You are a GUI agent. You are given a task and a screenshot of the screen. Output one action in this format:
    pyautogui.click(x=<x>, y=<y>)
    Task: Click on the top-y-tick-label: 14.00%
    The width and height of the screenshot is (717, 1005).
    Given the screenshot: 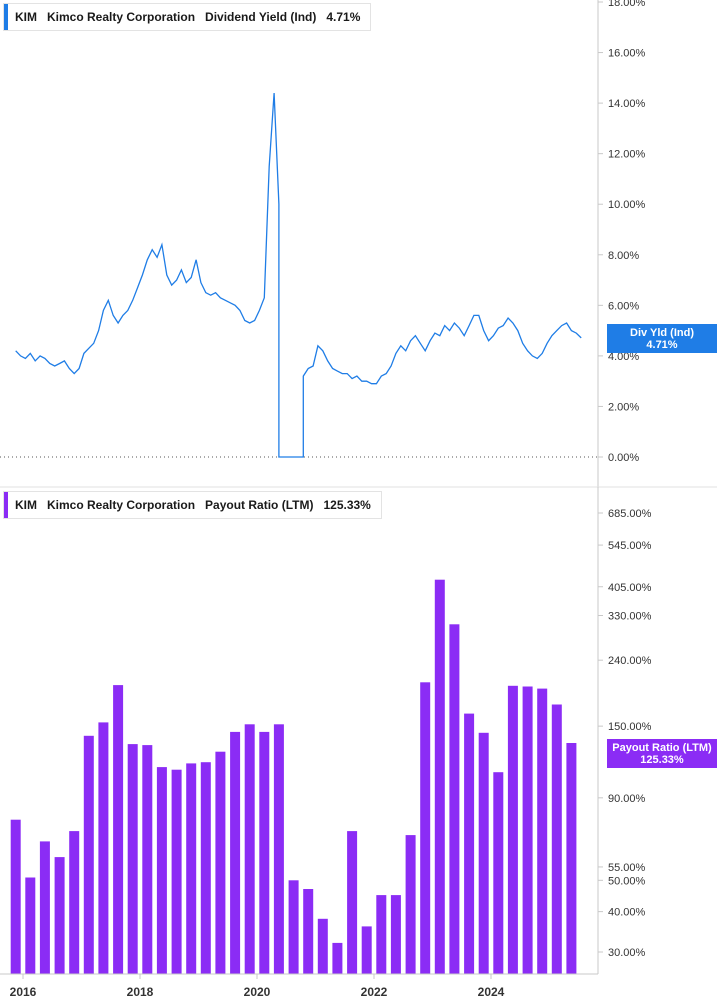 What is the action you would take?
    pyautogui.click(x=627, y=104)
    